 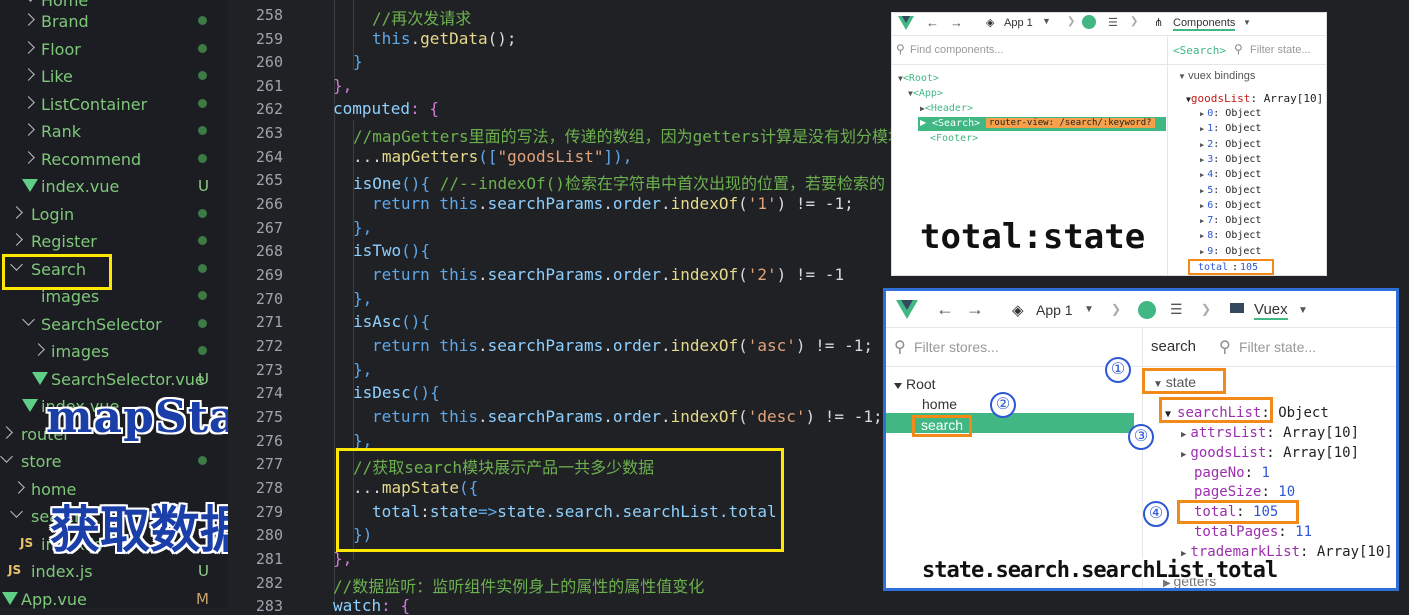 What do you see at coordinates (203, 186) in the screenshot?
I see `git-status-untracked: U` at bounding box center [203, 186].